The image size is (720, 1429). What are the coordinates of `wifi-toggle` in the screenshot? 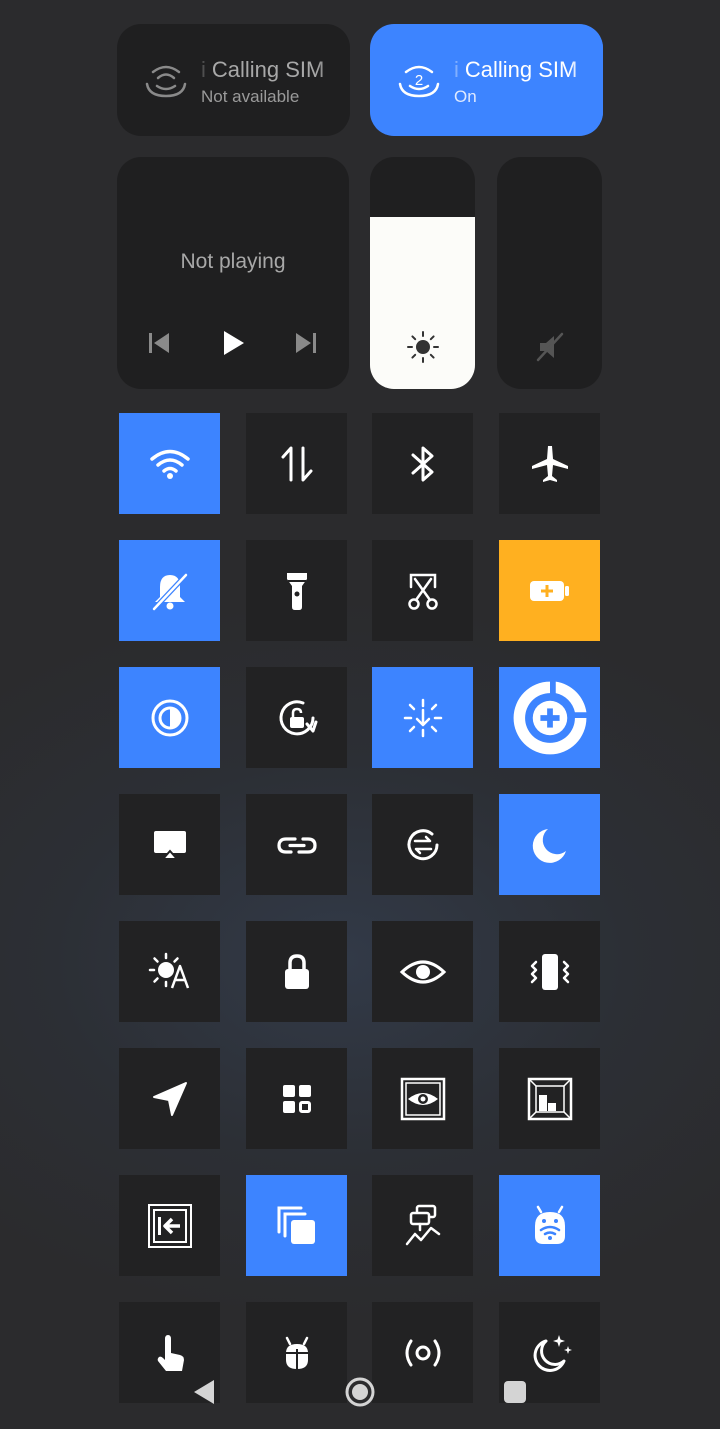 It's located at (169, 463).